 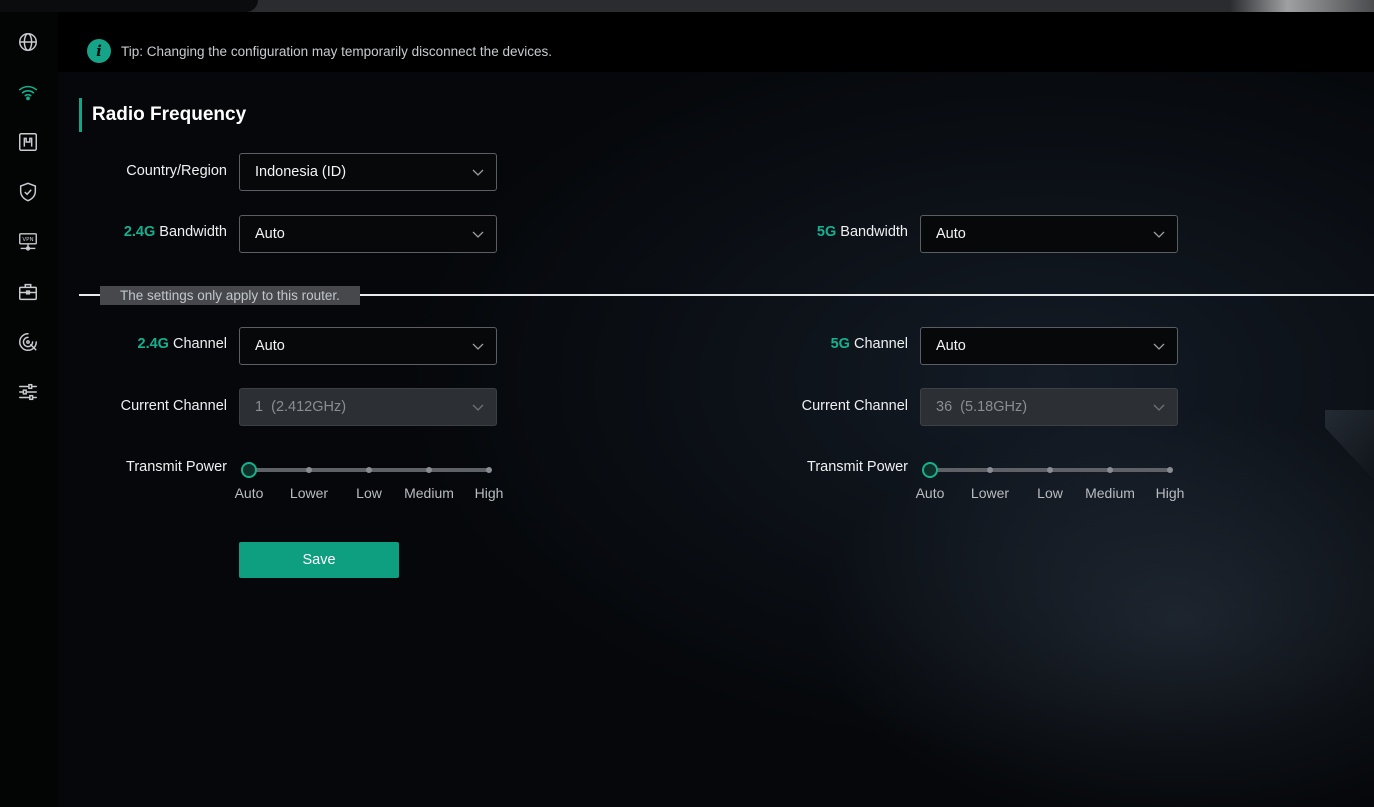 What do you see at coordinates (368, 346) in the screenshot?
I see `channel-24g-select: Auto` at bounding box center [368, 346].